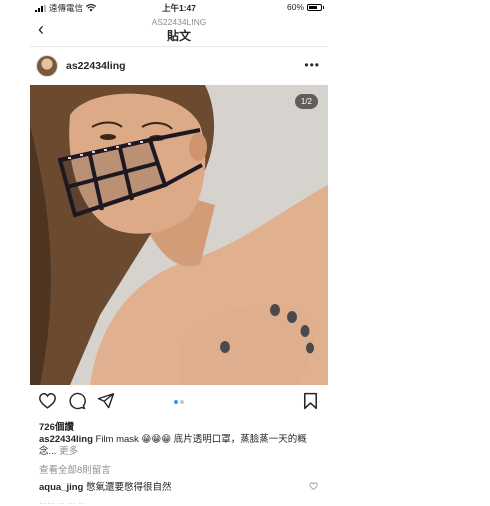 The image size is (490, 506). I want to click on status-right: 60%, so click(305, 7).